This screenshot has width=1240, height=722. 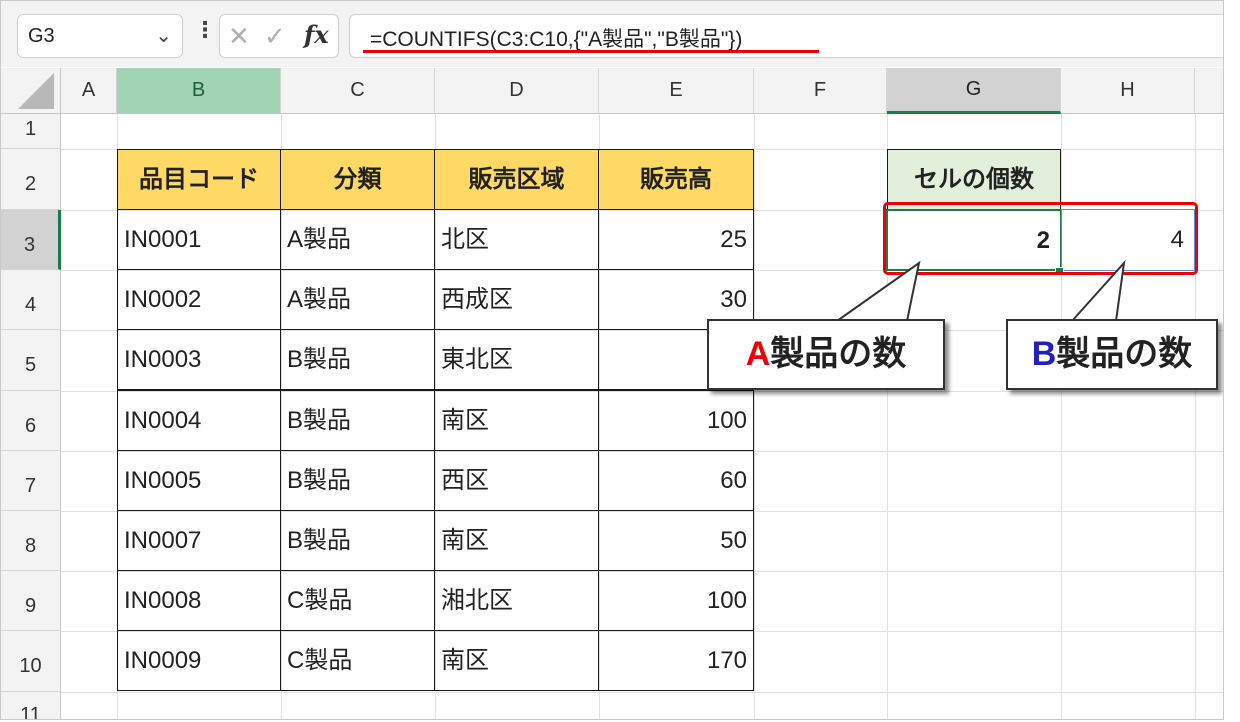 What do you see at coordinates (275, 36) in the screenshot?
I see `check-icon: ✓` at bounding box center [275, 36].